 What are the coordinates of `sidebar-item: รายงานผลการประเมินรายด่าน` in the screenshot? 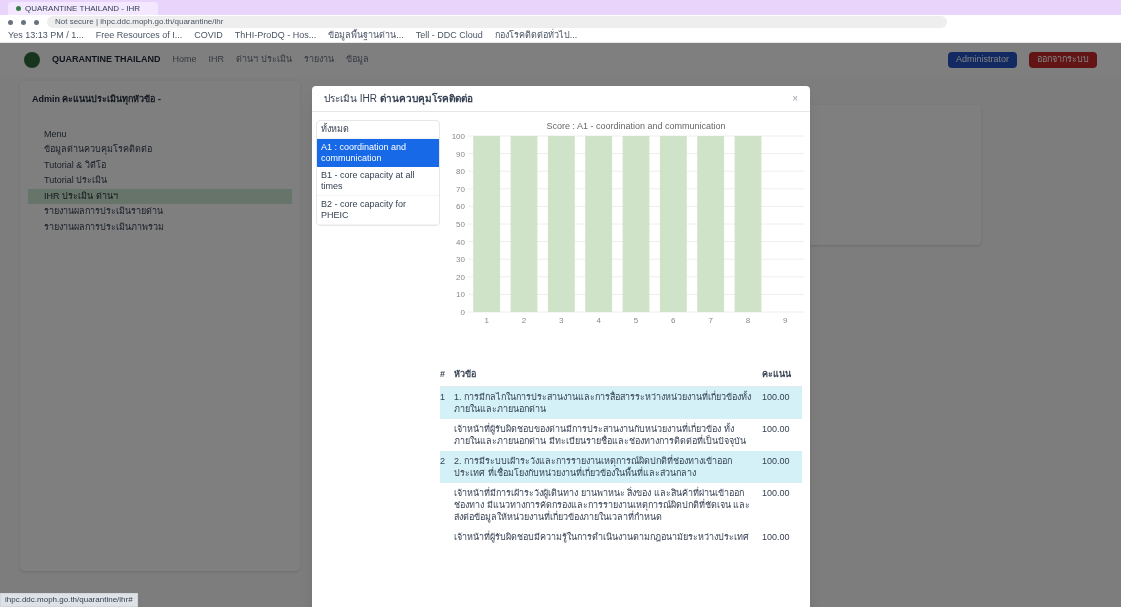 It's located at (160, 212).